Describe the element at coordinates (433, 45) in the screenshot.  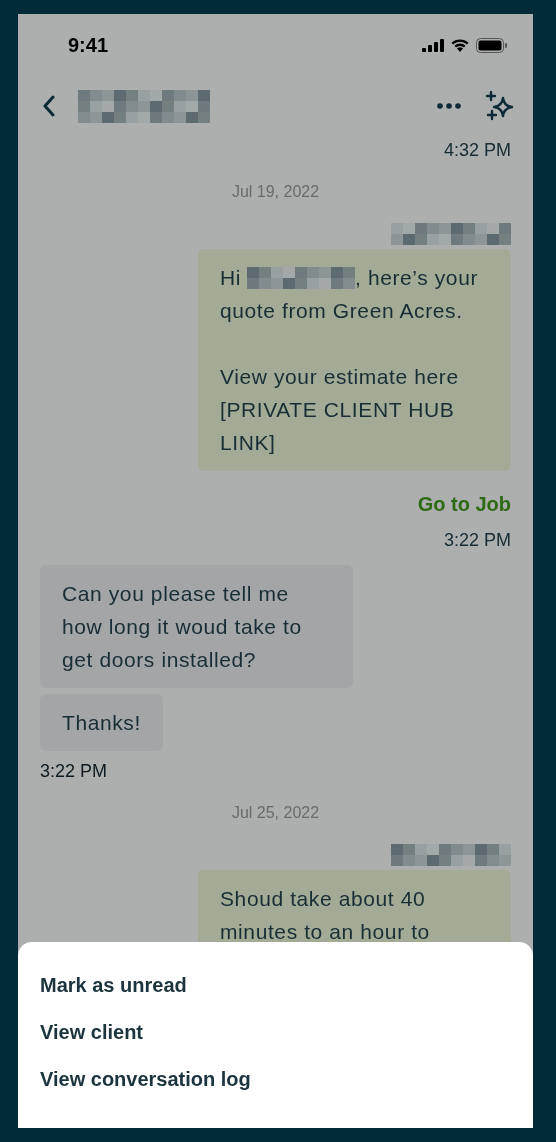
I see `signal-icon` at that location.